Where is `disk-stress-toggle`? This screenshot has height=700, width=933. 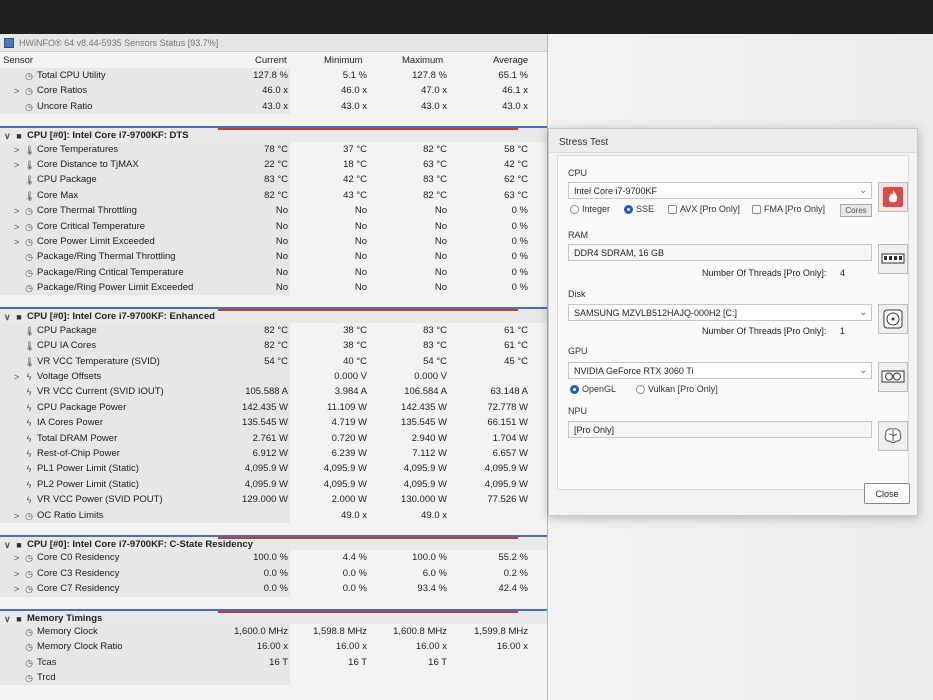 disk-stress-toggle is located at coordinates (893, 319).